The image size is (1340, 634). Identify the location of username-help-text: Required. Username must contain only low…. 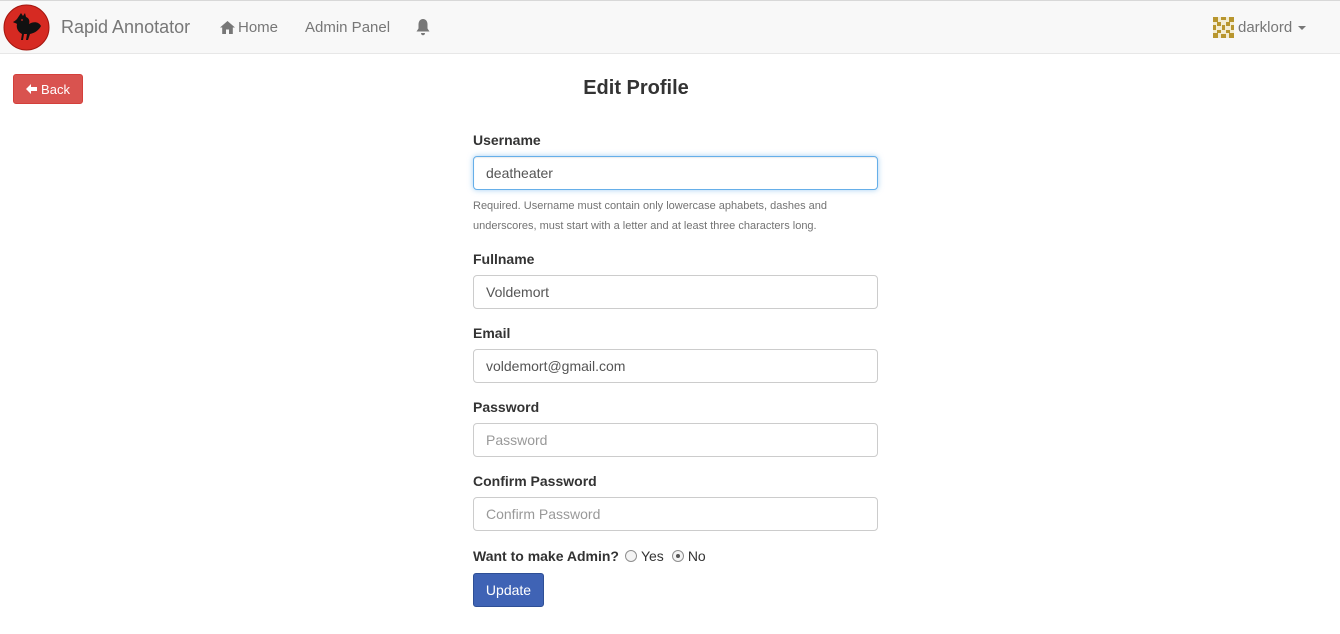
(650, 216).